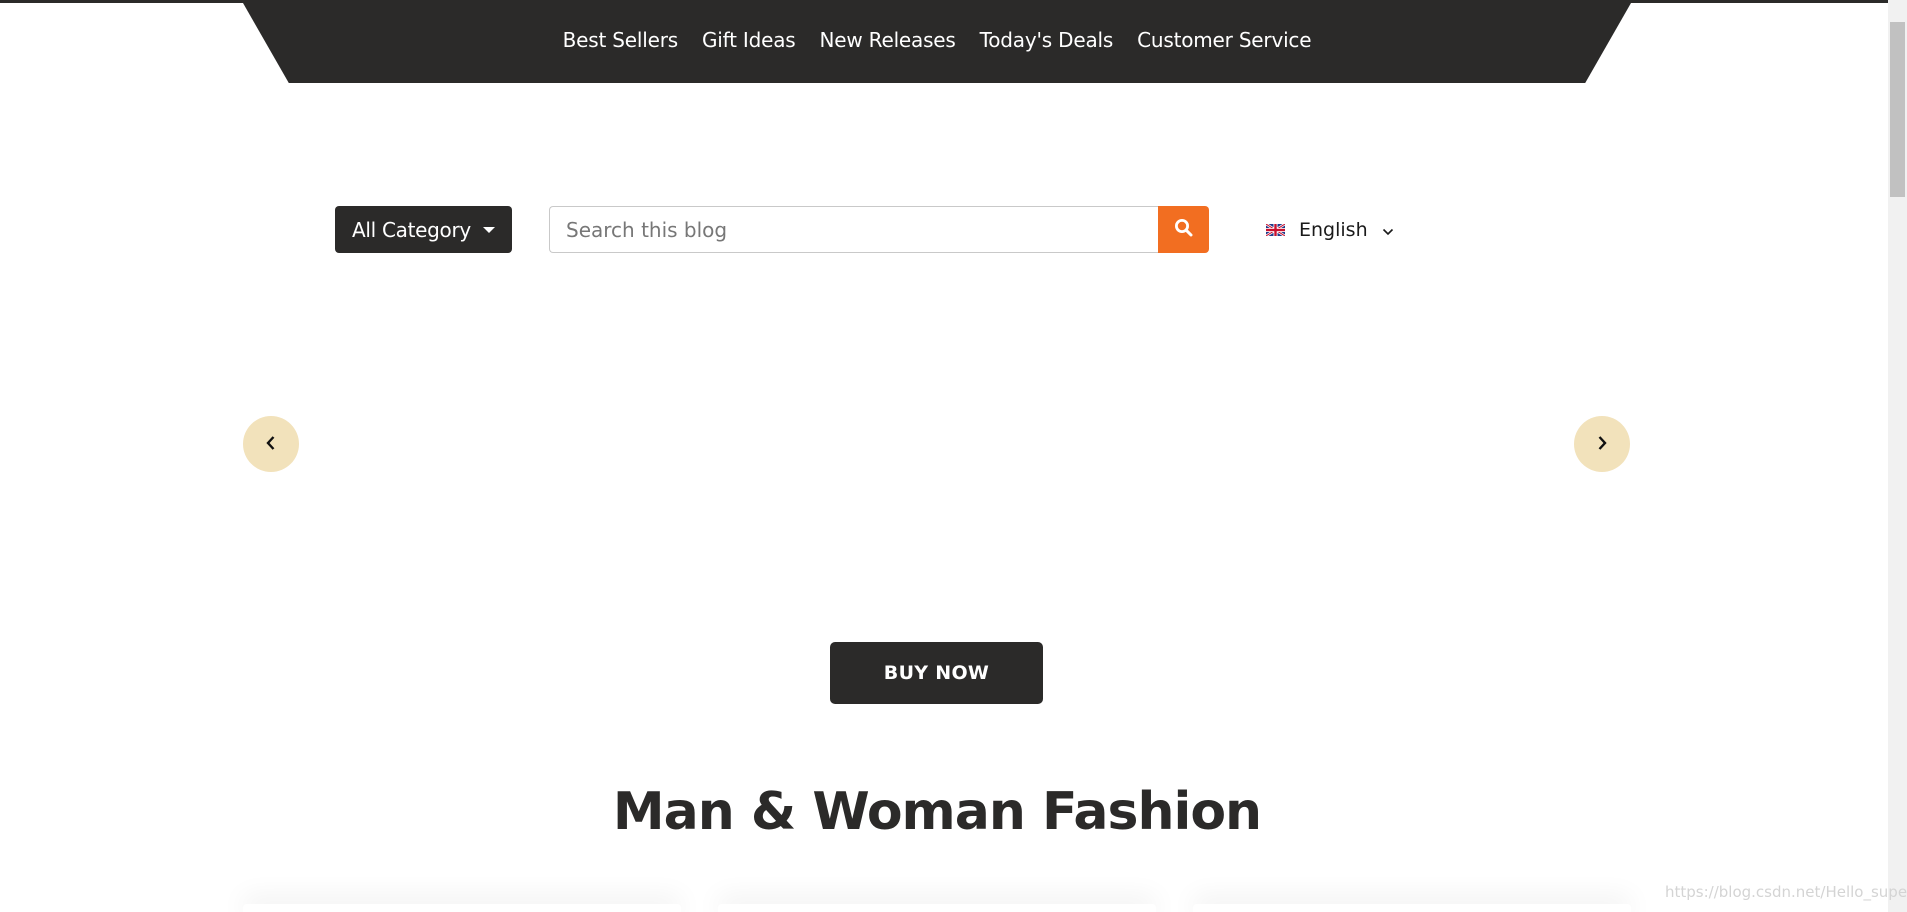 The image size is (1907, 912). What do you see at coordinates (1275, 230) in the screenshot?
I see `uk-flag-icon` at bounding box center [1275, 230].